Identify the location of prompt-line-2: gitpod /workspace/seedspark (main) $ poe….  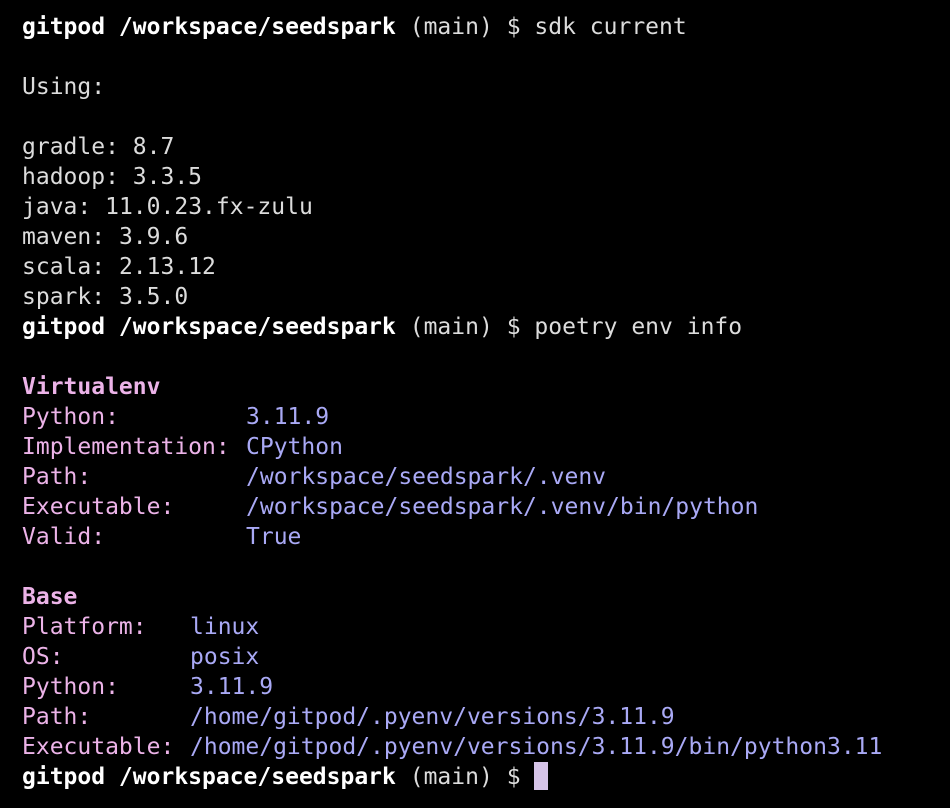
(486, 327).